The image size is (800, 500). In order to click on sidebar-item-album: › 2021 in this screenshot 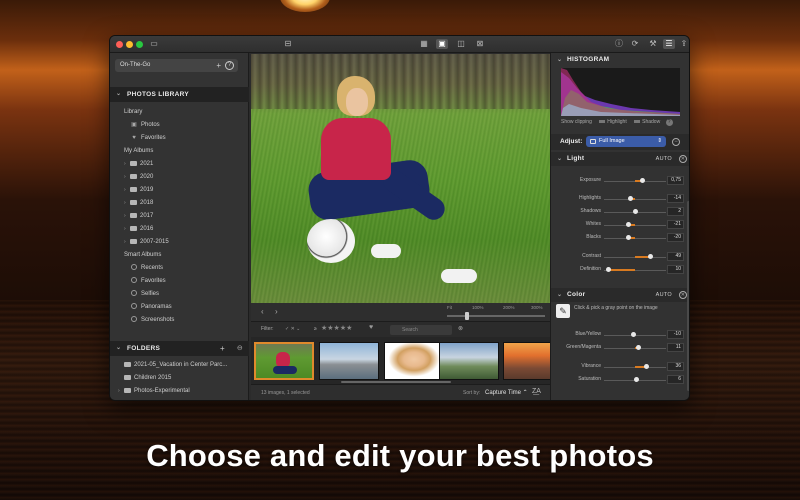, I will do `click(138, 164)`.